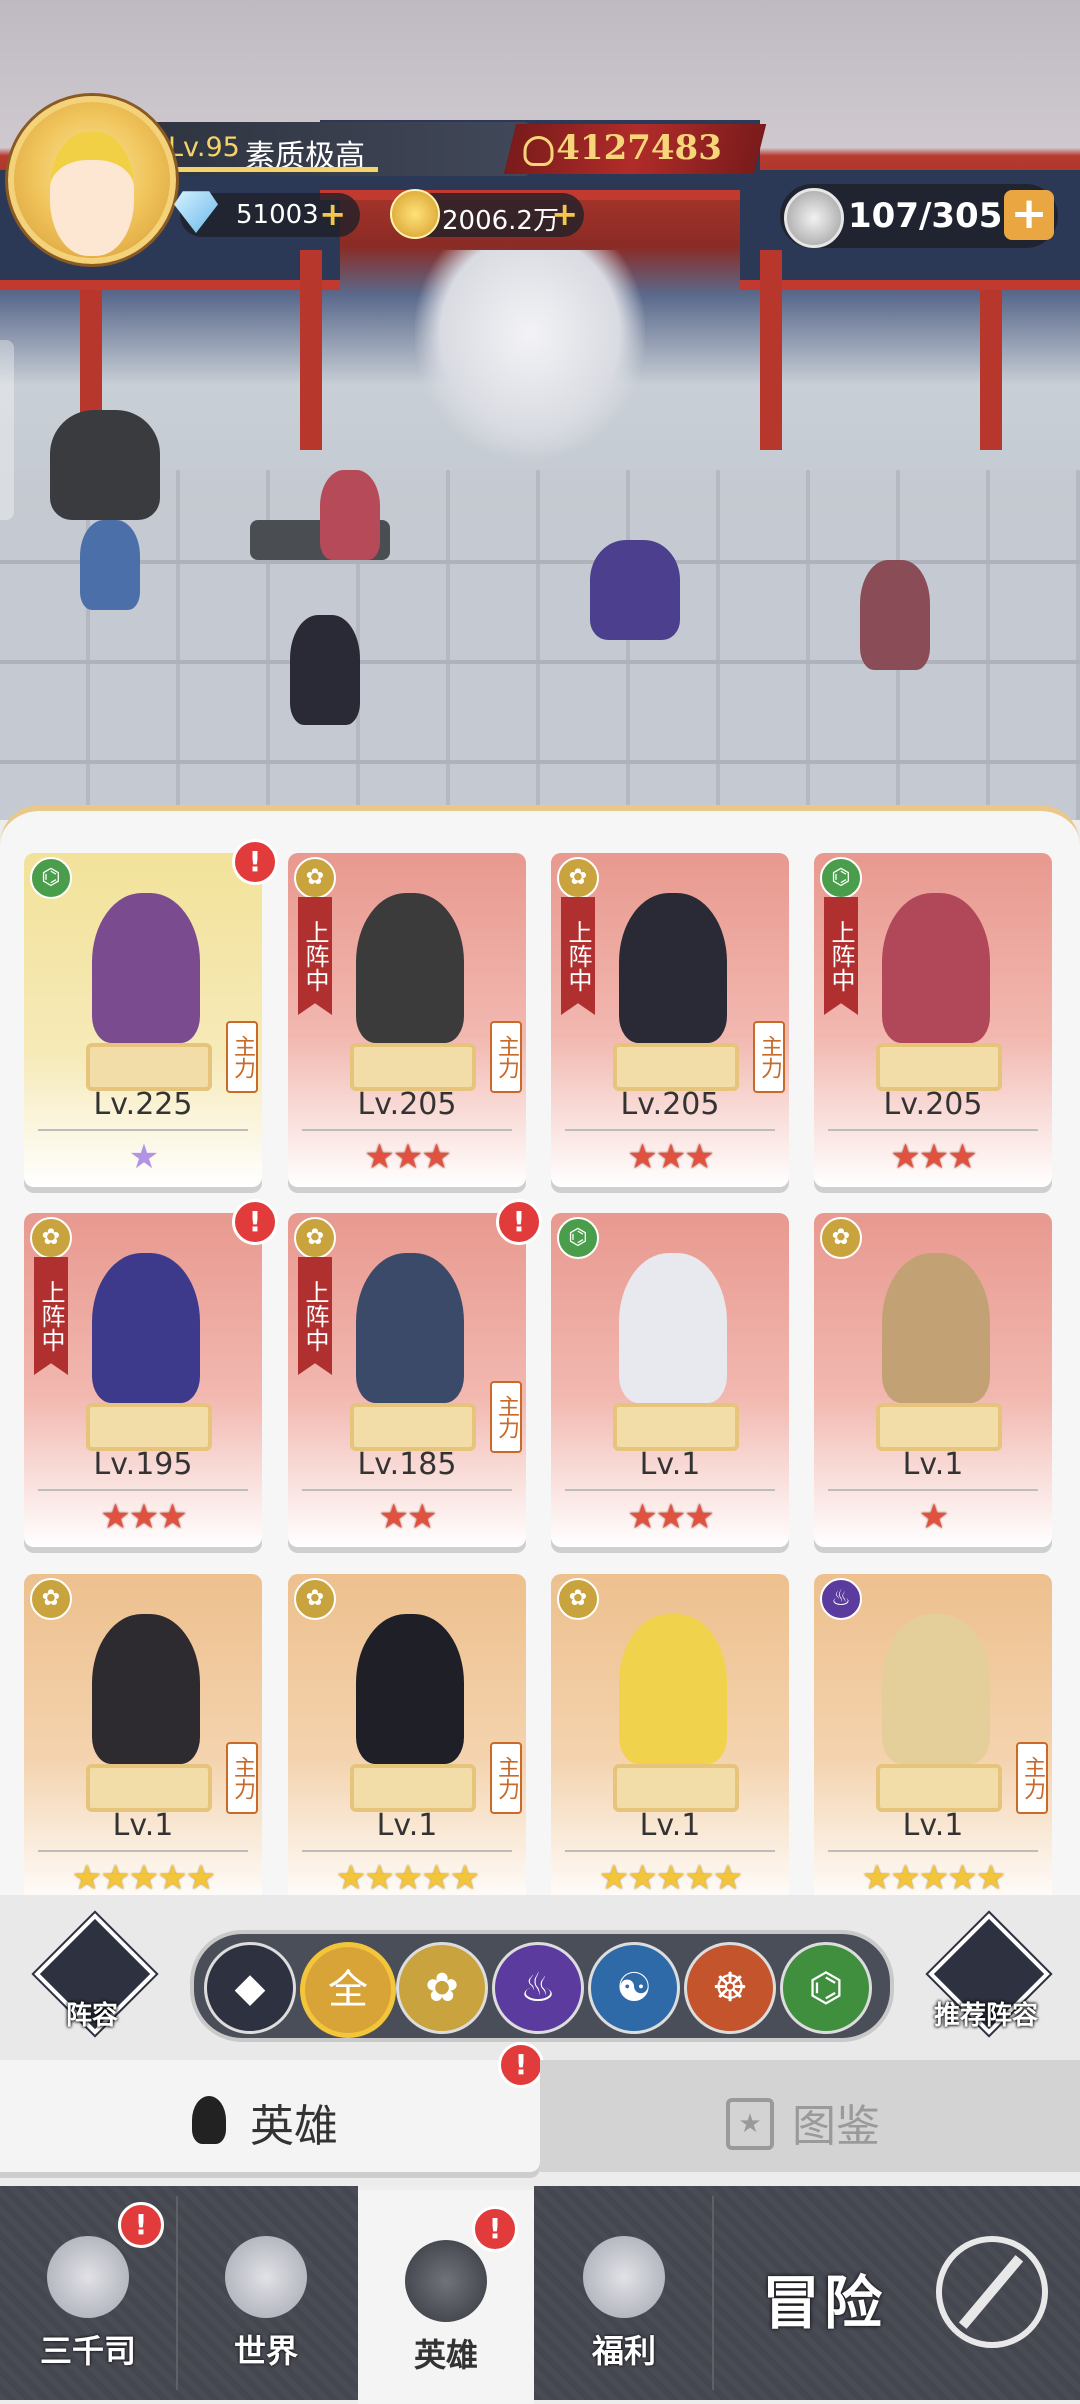 This screenshot has height=2404, width=1080. What do you see at coordinates (266, 2293) in the screenshot?
I see `nav-world: 世界` at bounding box center [266, 2293].